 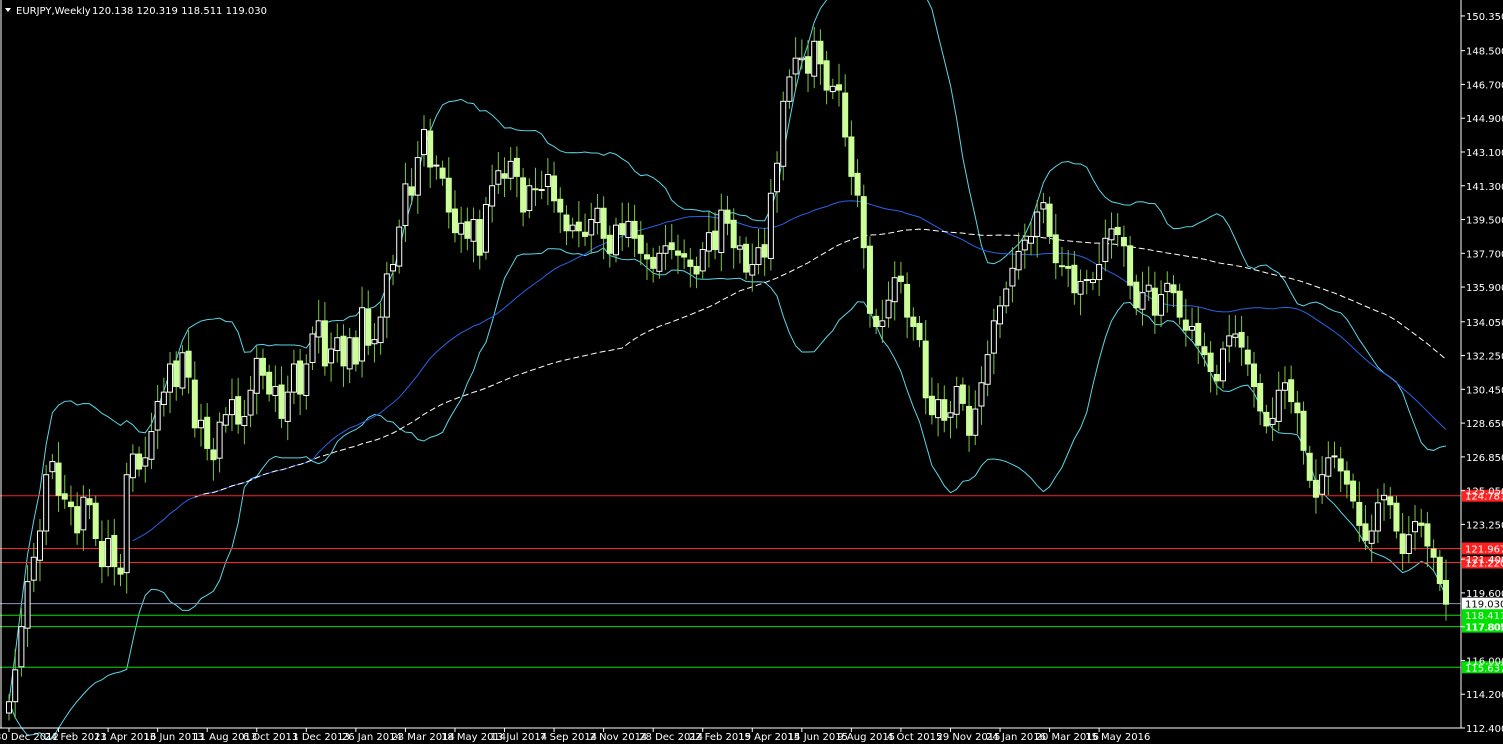 I want to click on time-tick-label: 13 Jul 2014, so click(x=519, y=737).